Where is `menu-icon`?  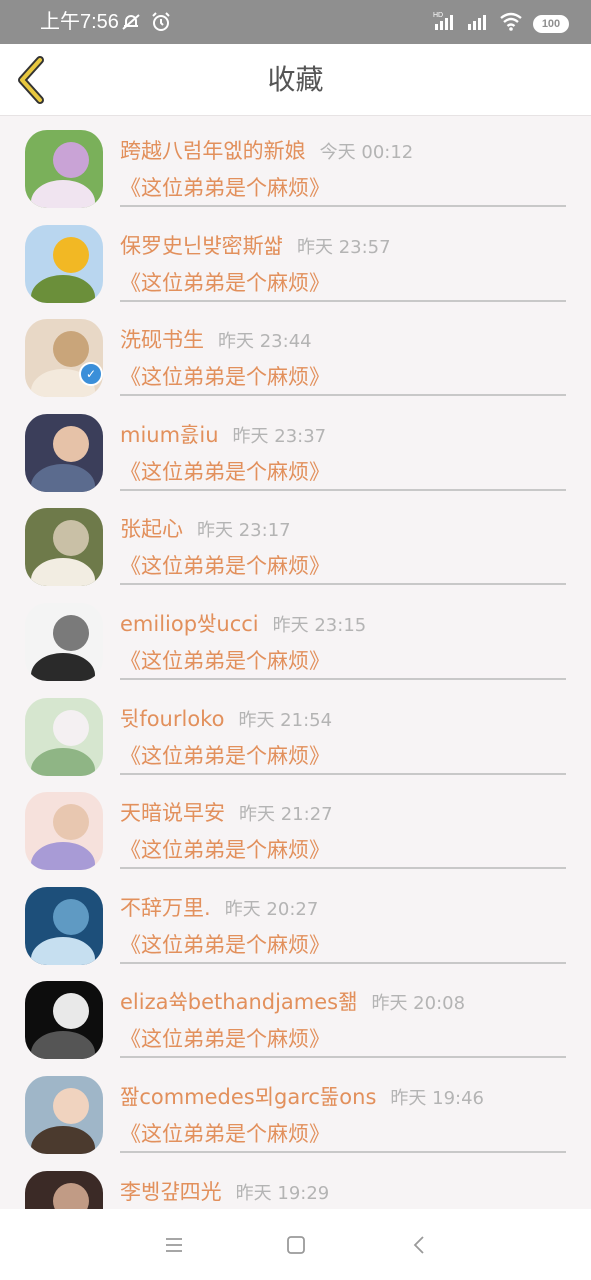 menu-icon is located at coordinates (174, 1245).